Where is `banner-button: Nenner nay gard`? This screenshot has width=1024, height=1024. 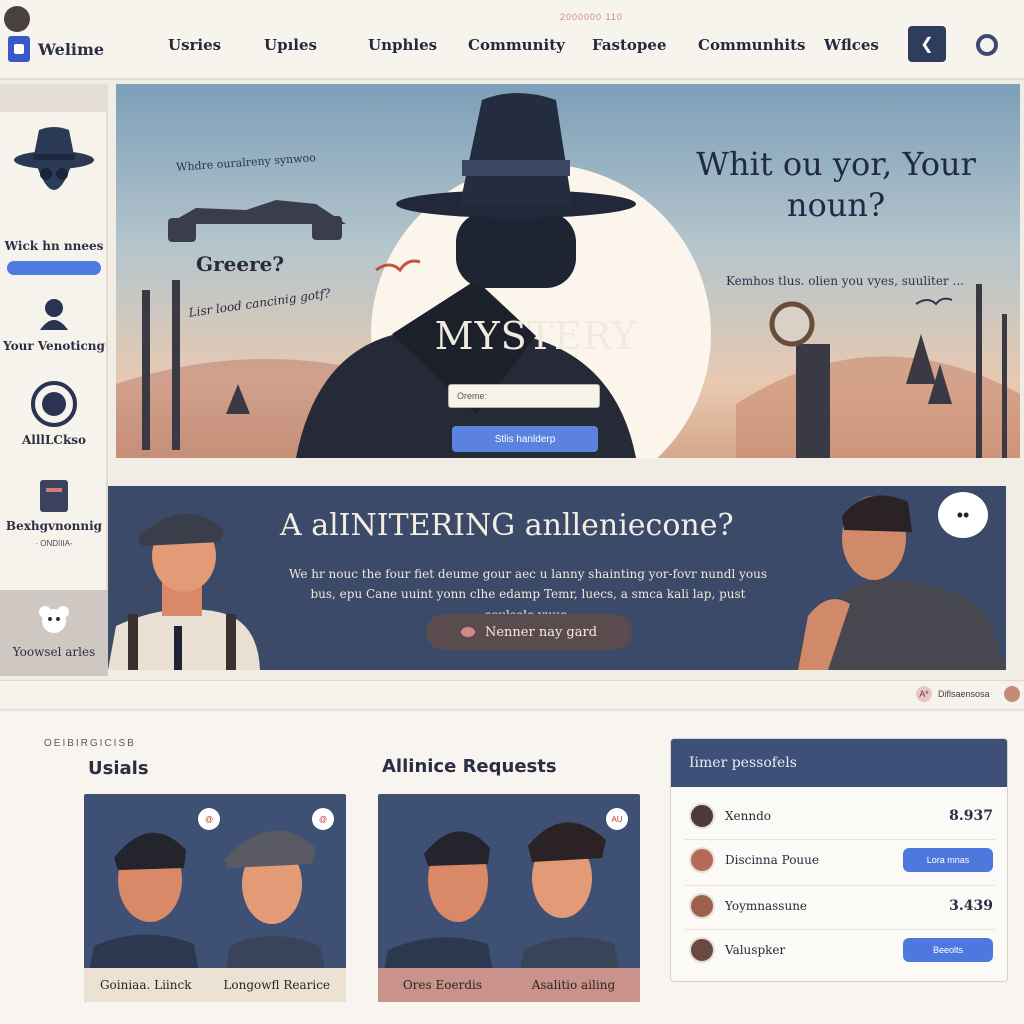
banner-button: Nenner nay gard is located at coordinates (529, 632).